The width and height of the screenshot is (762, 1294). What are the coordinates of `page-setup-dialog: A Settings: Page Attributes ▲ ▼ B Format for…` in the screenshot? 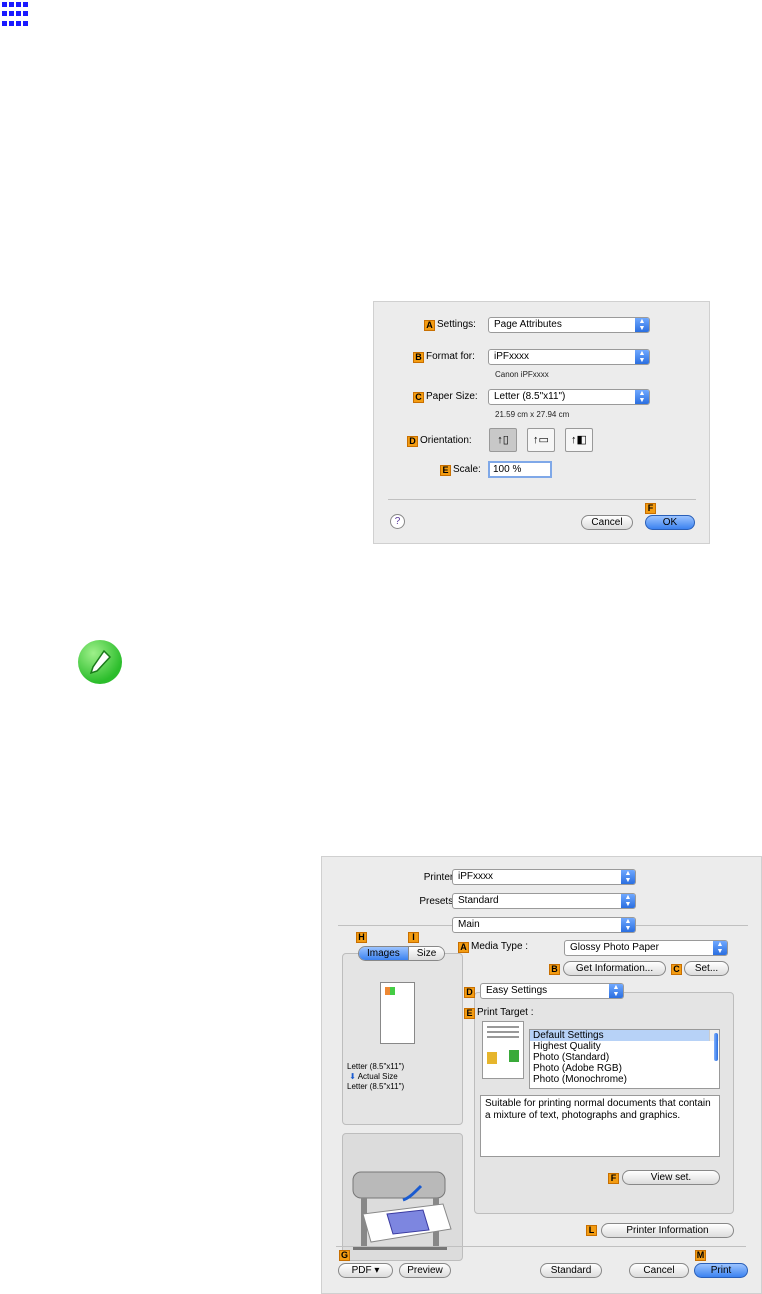 It's located at (541, 422).